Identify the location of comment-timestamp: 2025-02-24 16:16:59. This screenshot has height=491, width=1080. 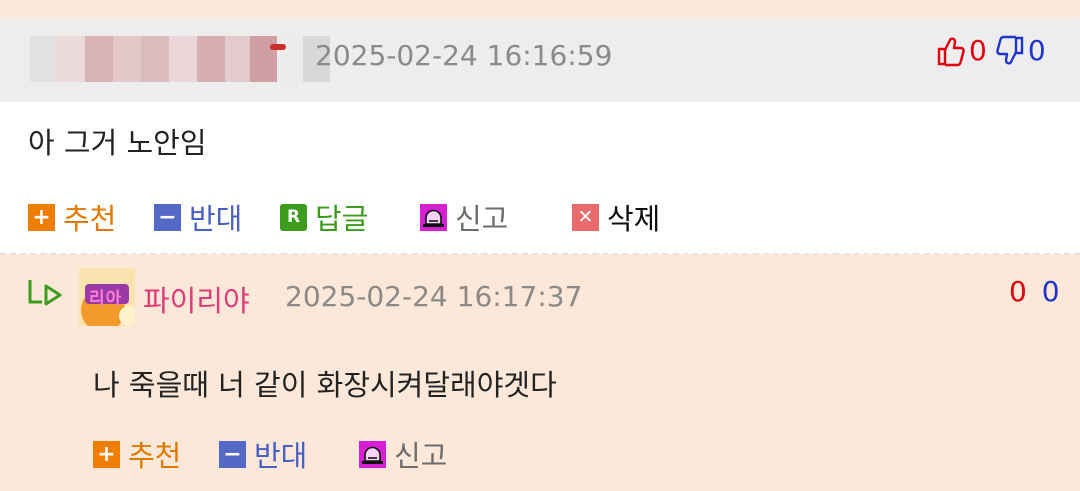
(464, 55).